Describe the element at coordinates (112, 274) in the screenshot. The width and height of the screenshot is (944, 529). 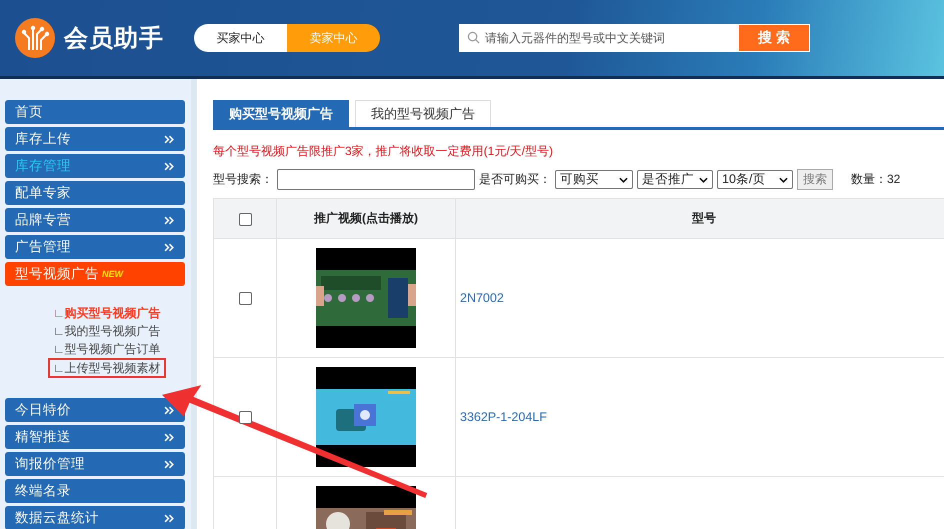
I see `new-label: NEW` at that location.